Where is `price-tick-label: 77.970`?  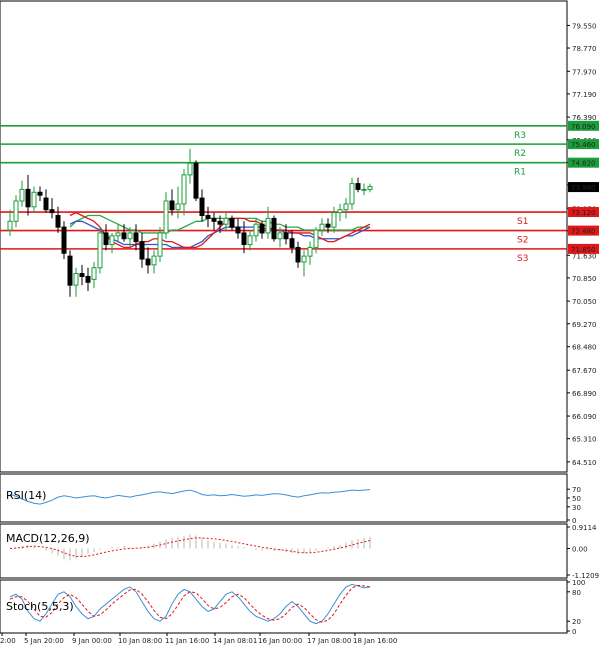
price-tick-label: 77.970 is located at coordinates (584, 72).